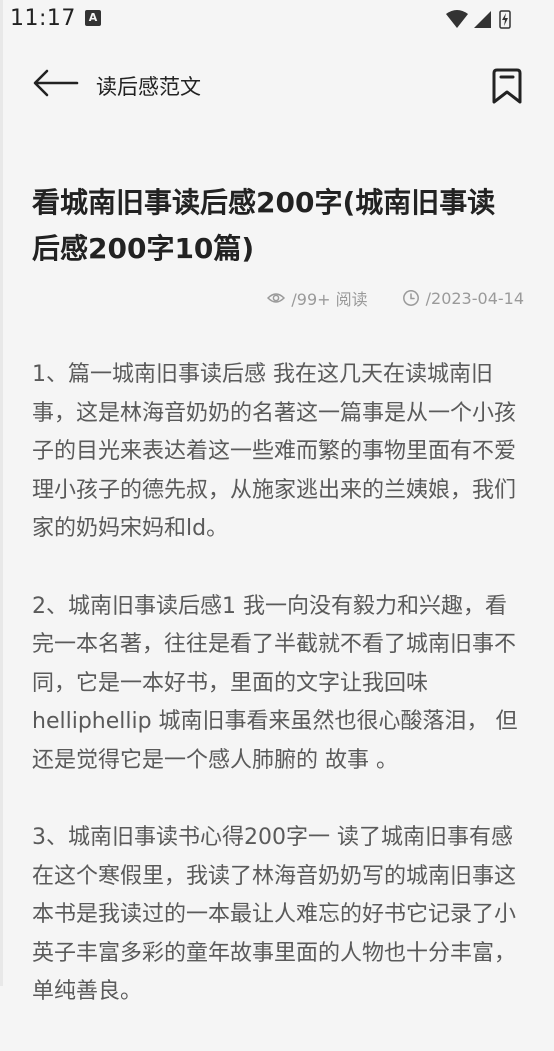  Describe the element at coordinates (277, 86) in the screenshot. I see `app-header: 读后感范文` at that location.